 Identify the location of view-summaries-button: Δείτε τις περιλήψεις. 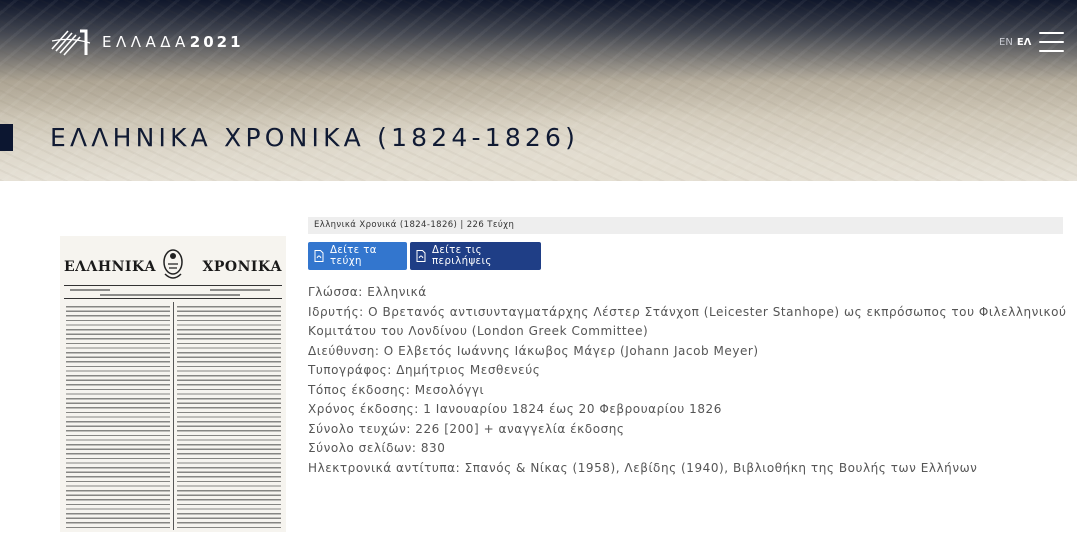
(475, 256).